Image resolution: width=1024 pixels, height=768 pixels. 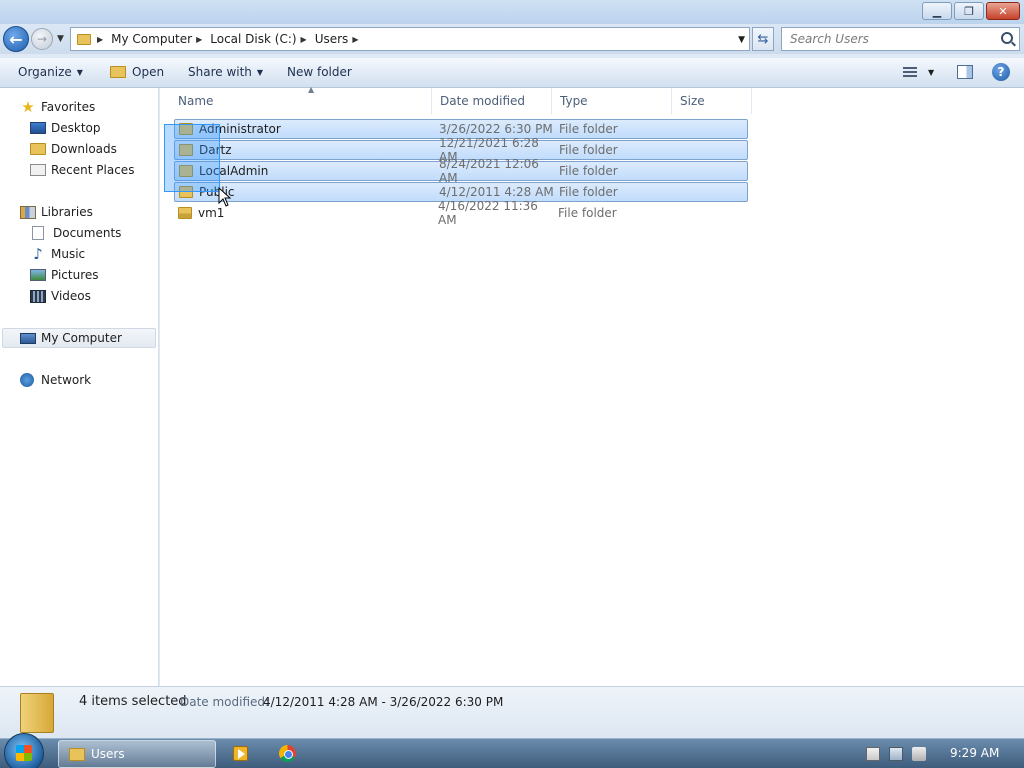 I want to click on help-icon: ?, so click(x=1001, y=72).